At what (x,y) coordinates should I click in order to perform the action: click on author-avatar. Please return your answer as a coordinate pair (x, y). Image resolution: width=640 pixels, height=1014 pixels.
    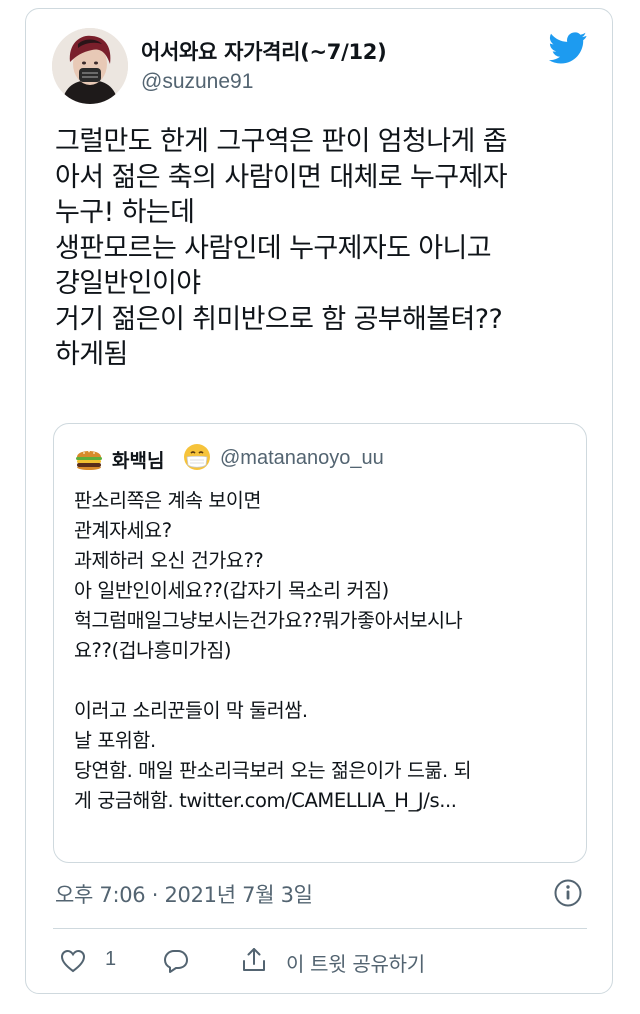
    Looking at the image, I should click on (90, 66).